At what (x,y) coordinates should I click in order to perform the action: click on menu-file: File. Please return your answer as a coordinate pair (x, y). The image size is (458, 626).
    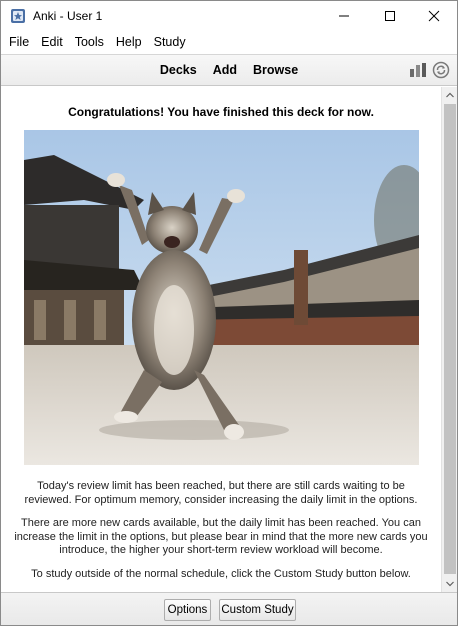
    Looking at the image, I should click on (19, 42).